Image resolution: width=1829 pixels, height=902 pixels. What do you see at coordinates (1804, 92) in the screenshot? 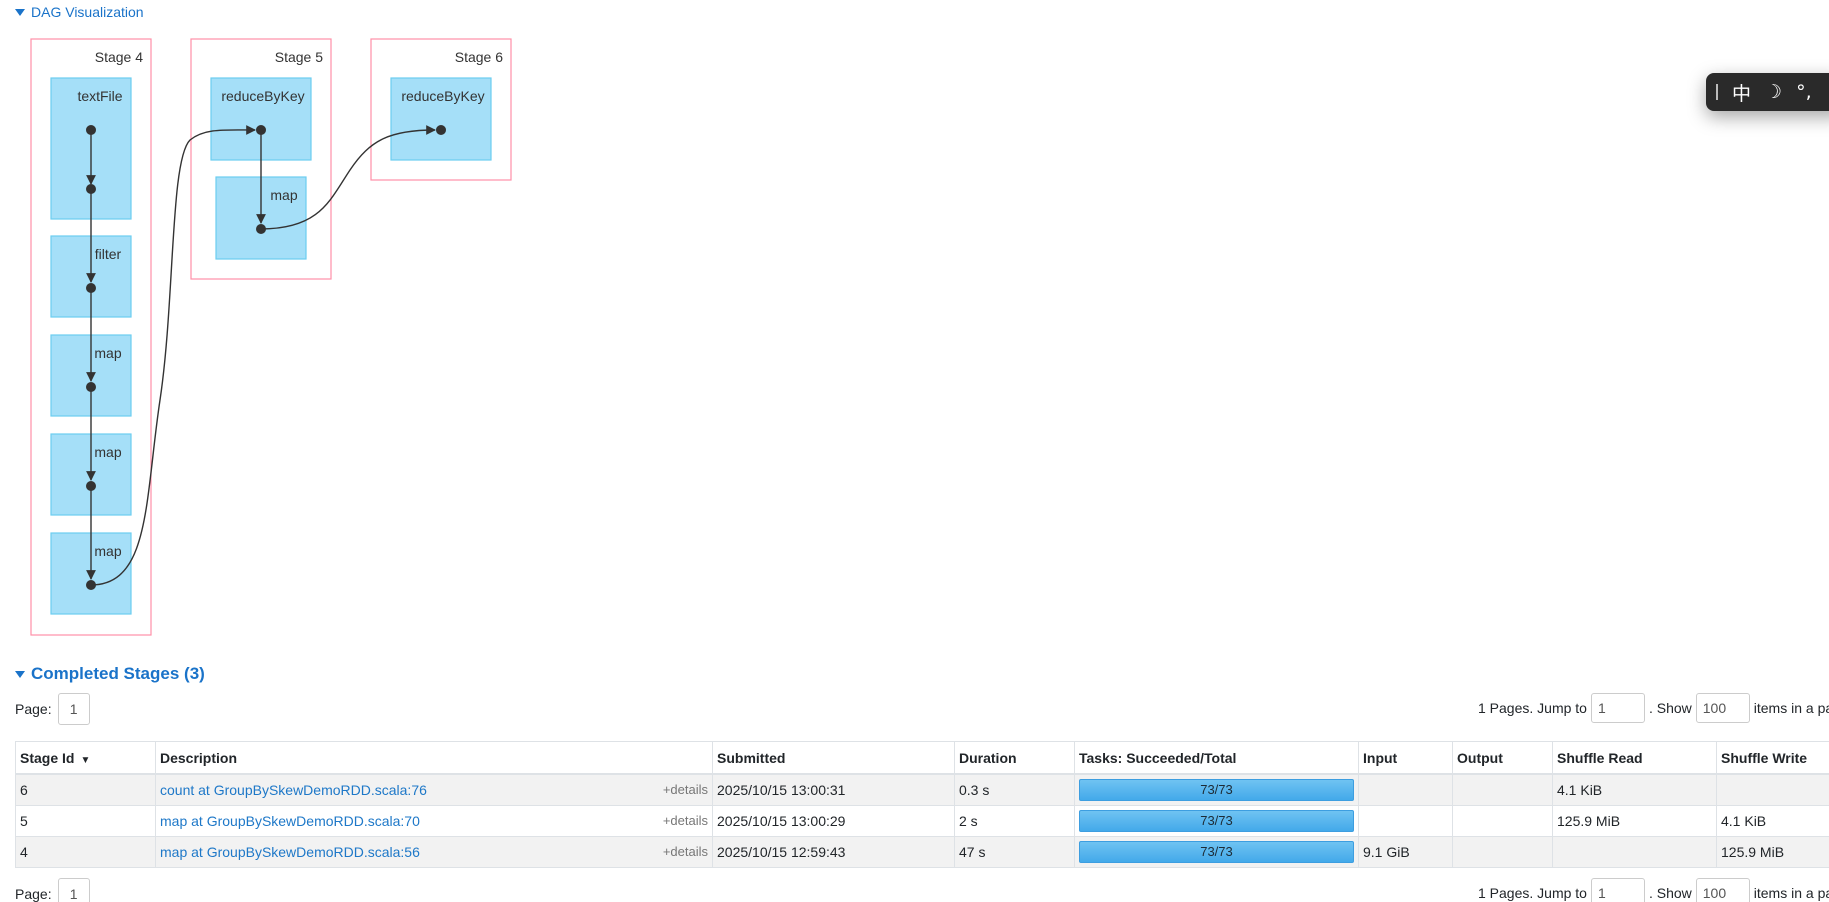
I see `punctuation-icon: °,` at bounding box center [1804, 92].